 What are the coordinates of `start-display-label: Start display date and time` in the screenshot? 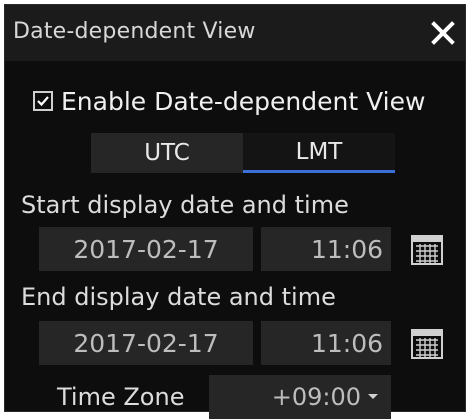 It's located at (185, 205).